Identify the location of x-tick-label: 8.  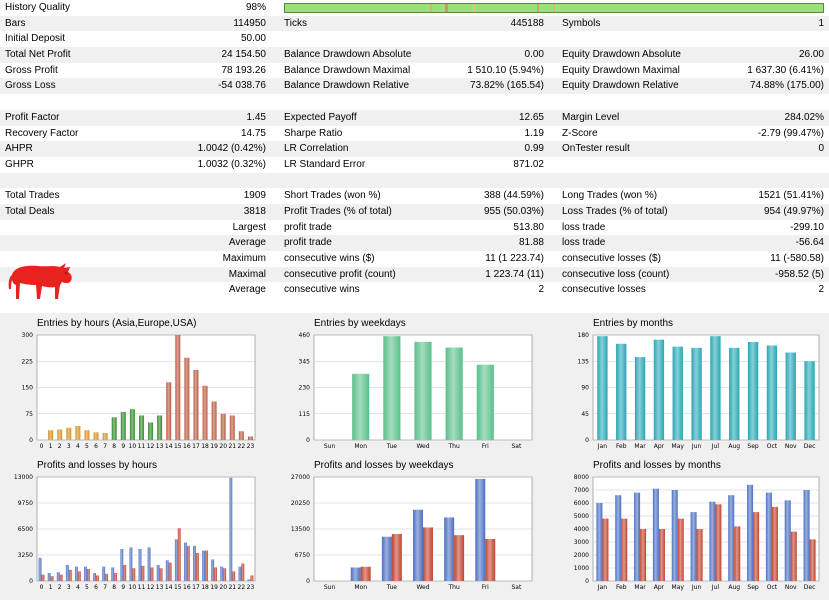
(114, 587).